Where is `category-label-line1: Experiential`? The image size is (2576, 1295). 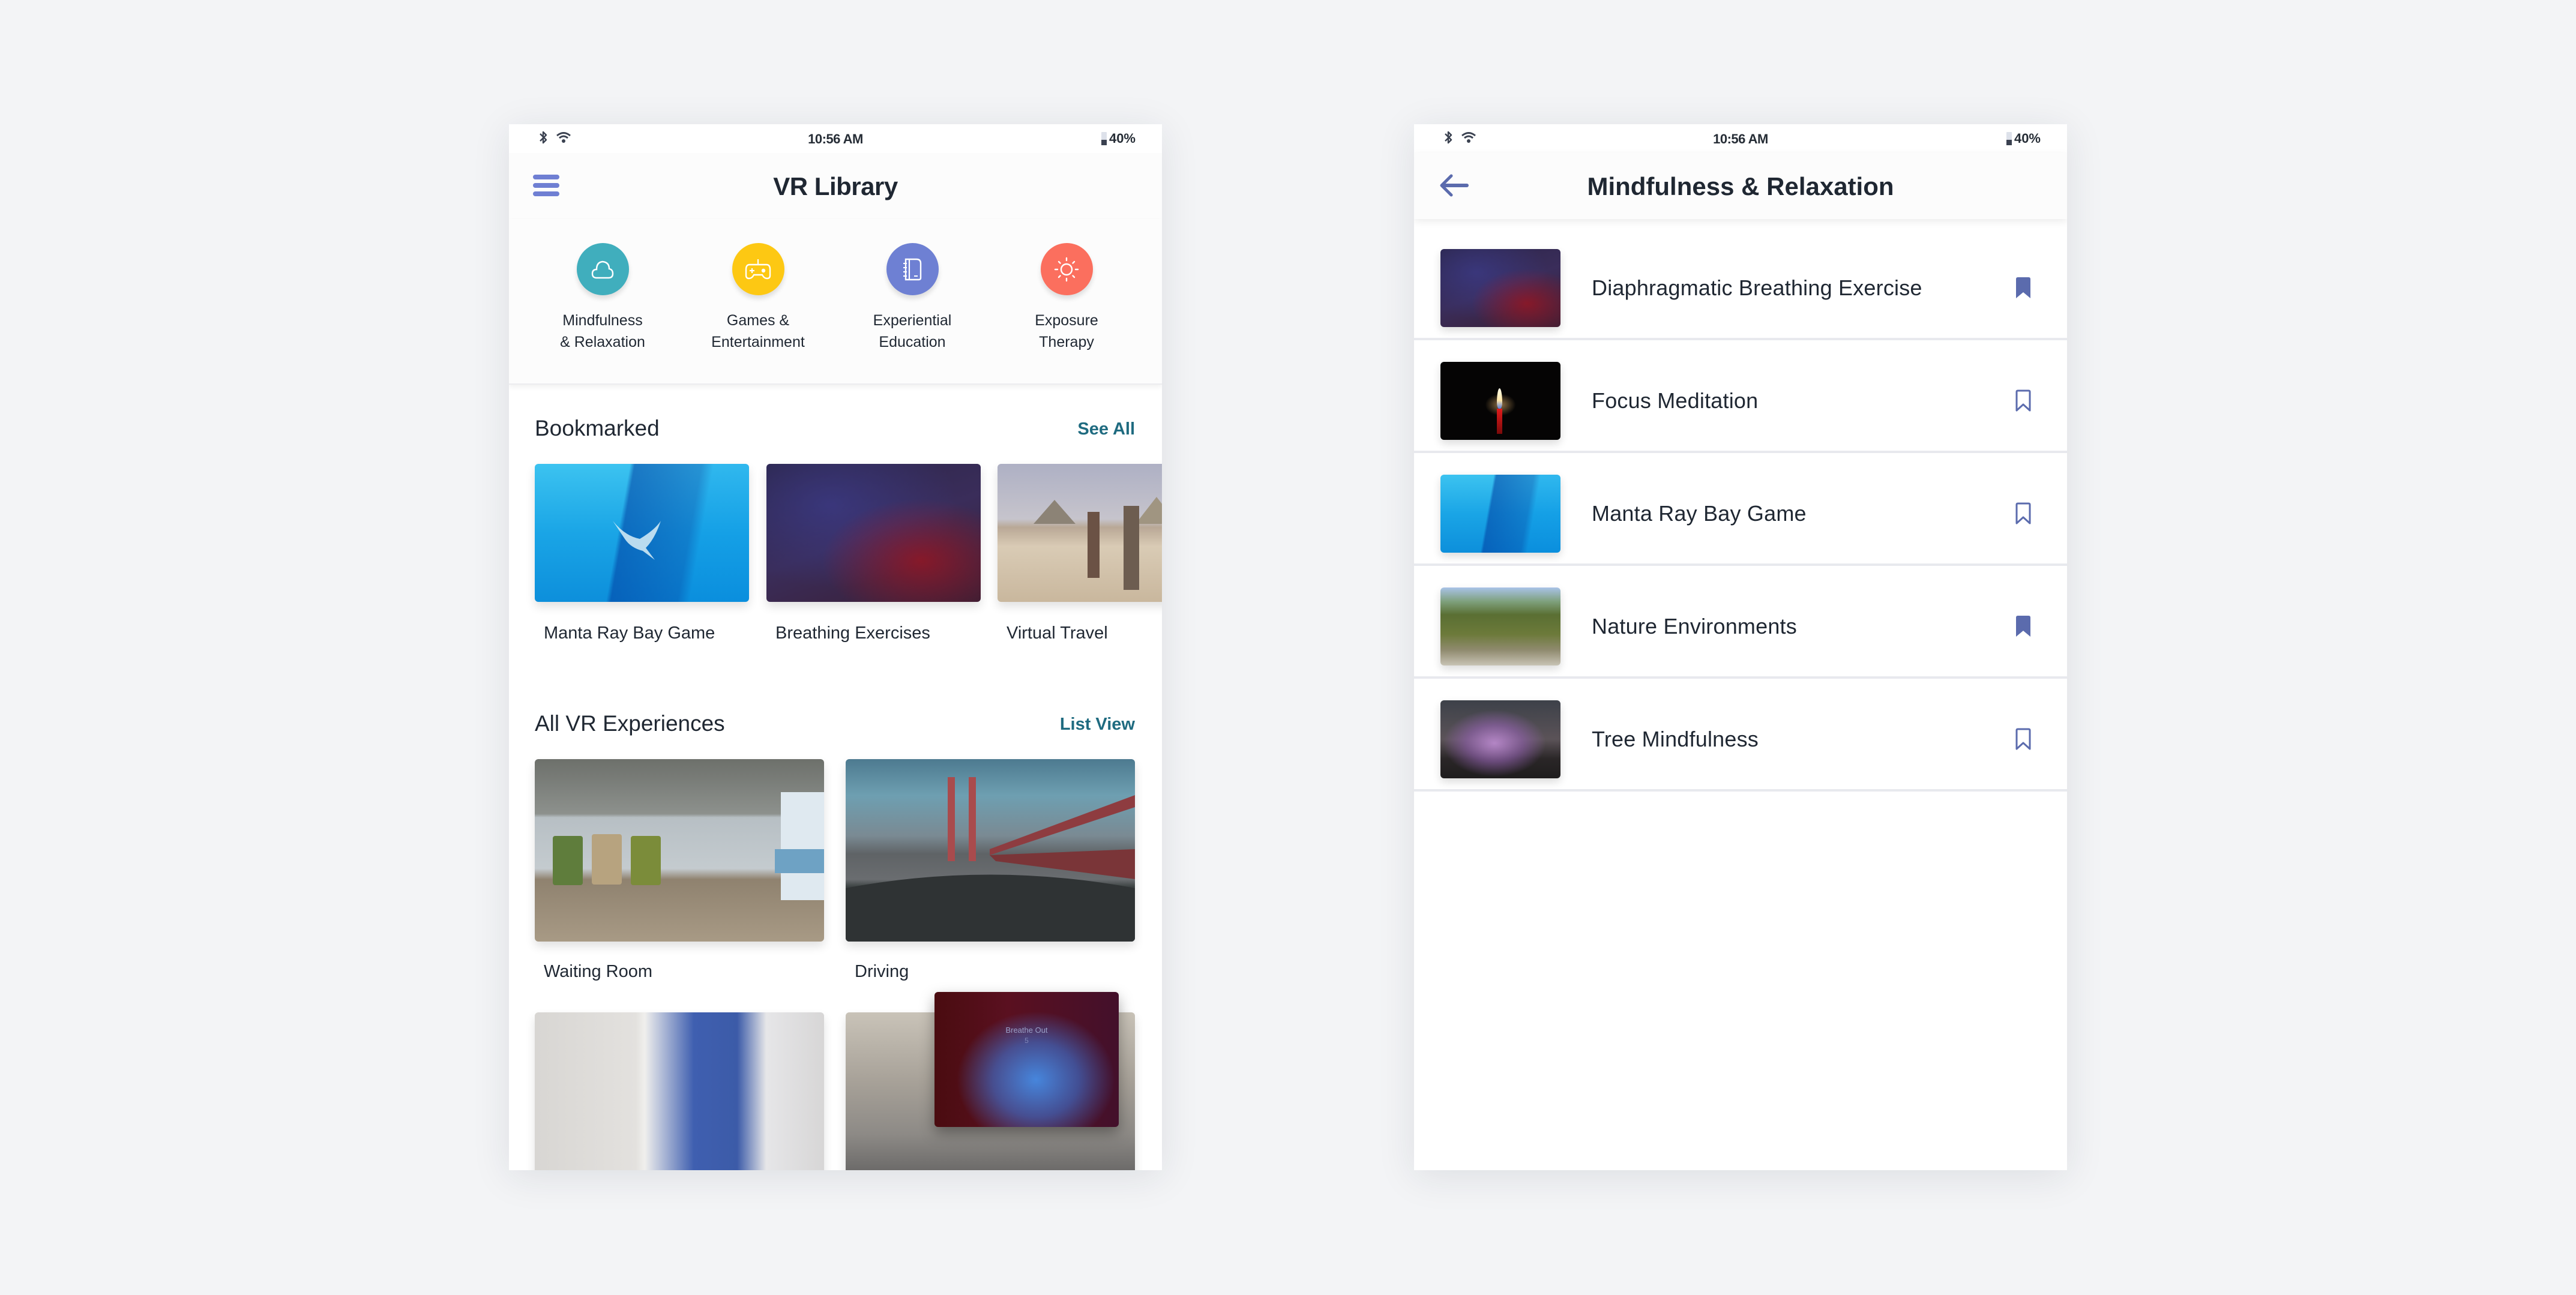 category-label-line1: Experiential is located at coordinates (912, 320).